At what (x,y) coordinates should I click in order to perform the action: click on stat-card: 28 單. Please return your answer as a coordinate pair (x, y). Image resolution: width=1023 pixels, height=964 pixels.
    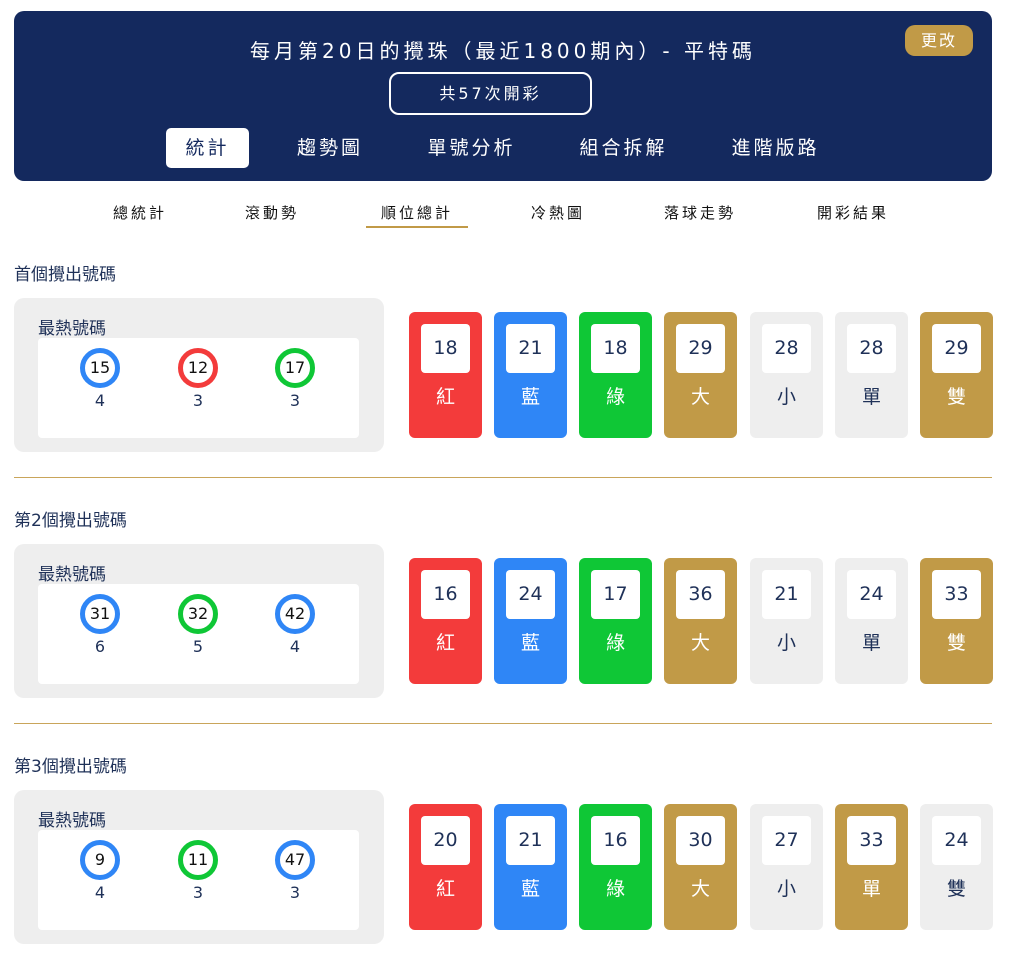
    Looking at the image, I should click on (871, 375).